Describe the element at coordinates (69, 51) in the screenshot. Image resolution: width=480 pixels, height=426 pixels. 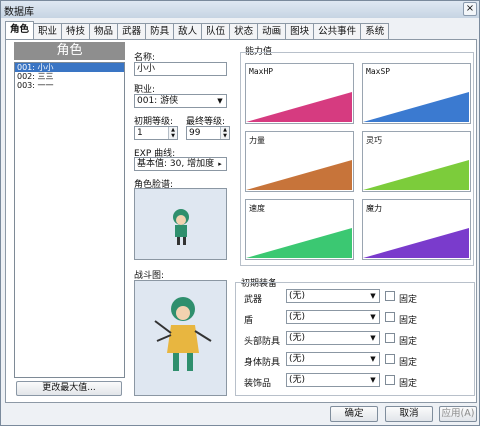
I see `actor-list-header: 角色` at that location.